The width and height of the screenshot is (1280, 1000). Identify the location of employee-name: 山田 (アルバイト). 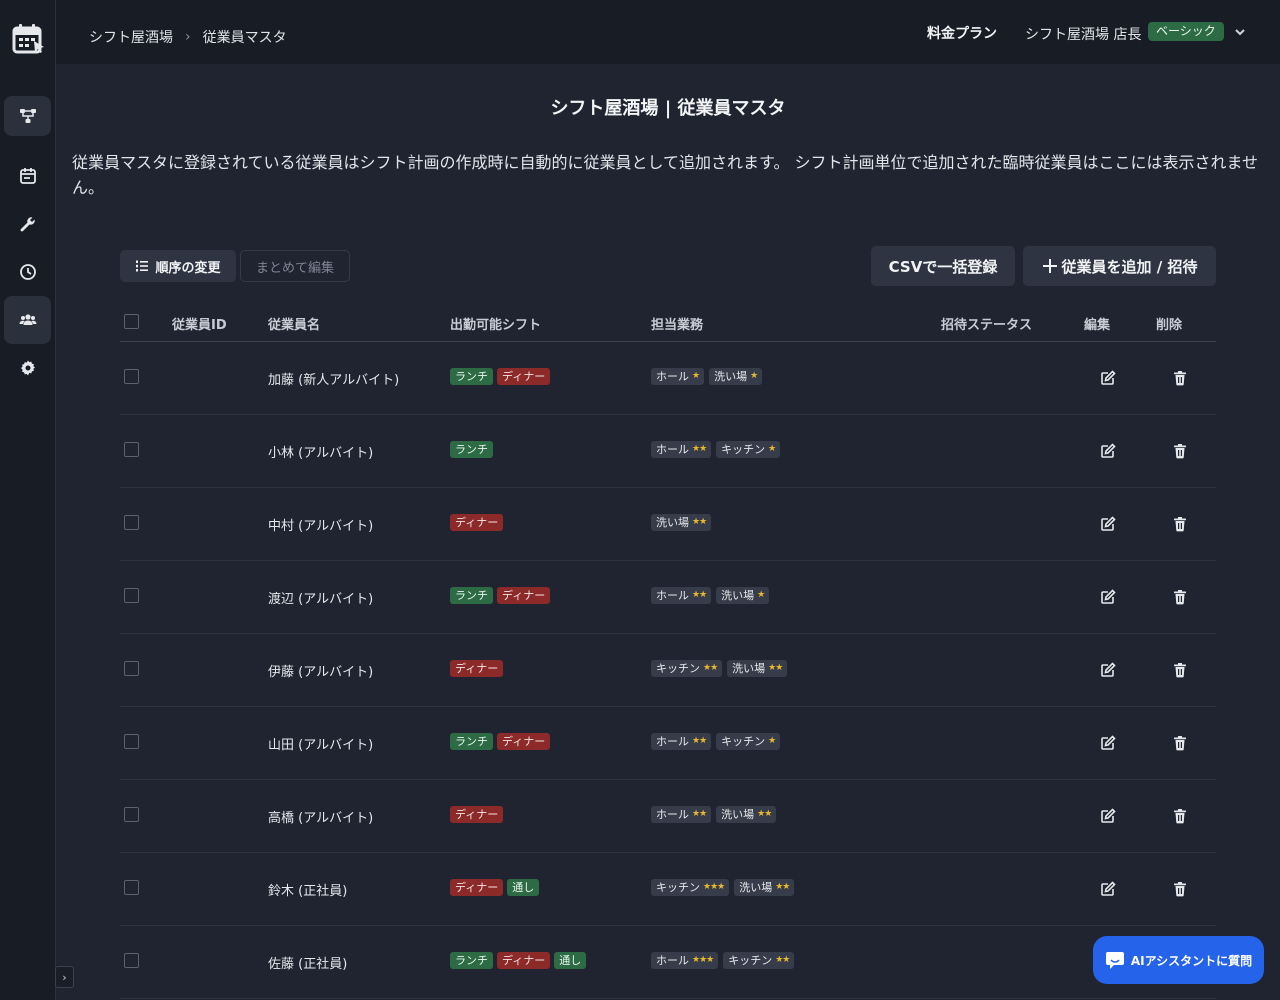
(321, 745).